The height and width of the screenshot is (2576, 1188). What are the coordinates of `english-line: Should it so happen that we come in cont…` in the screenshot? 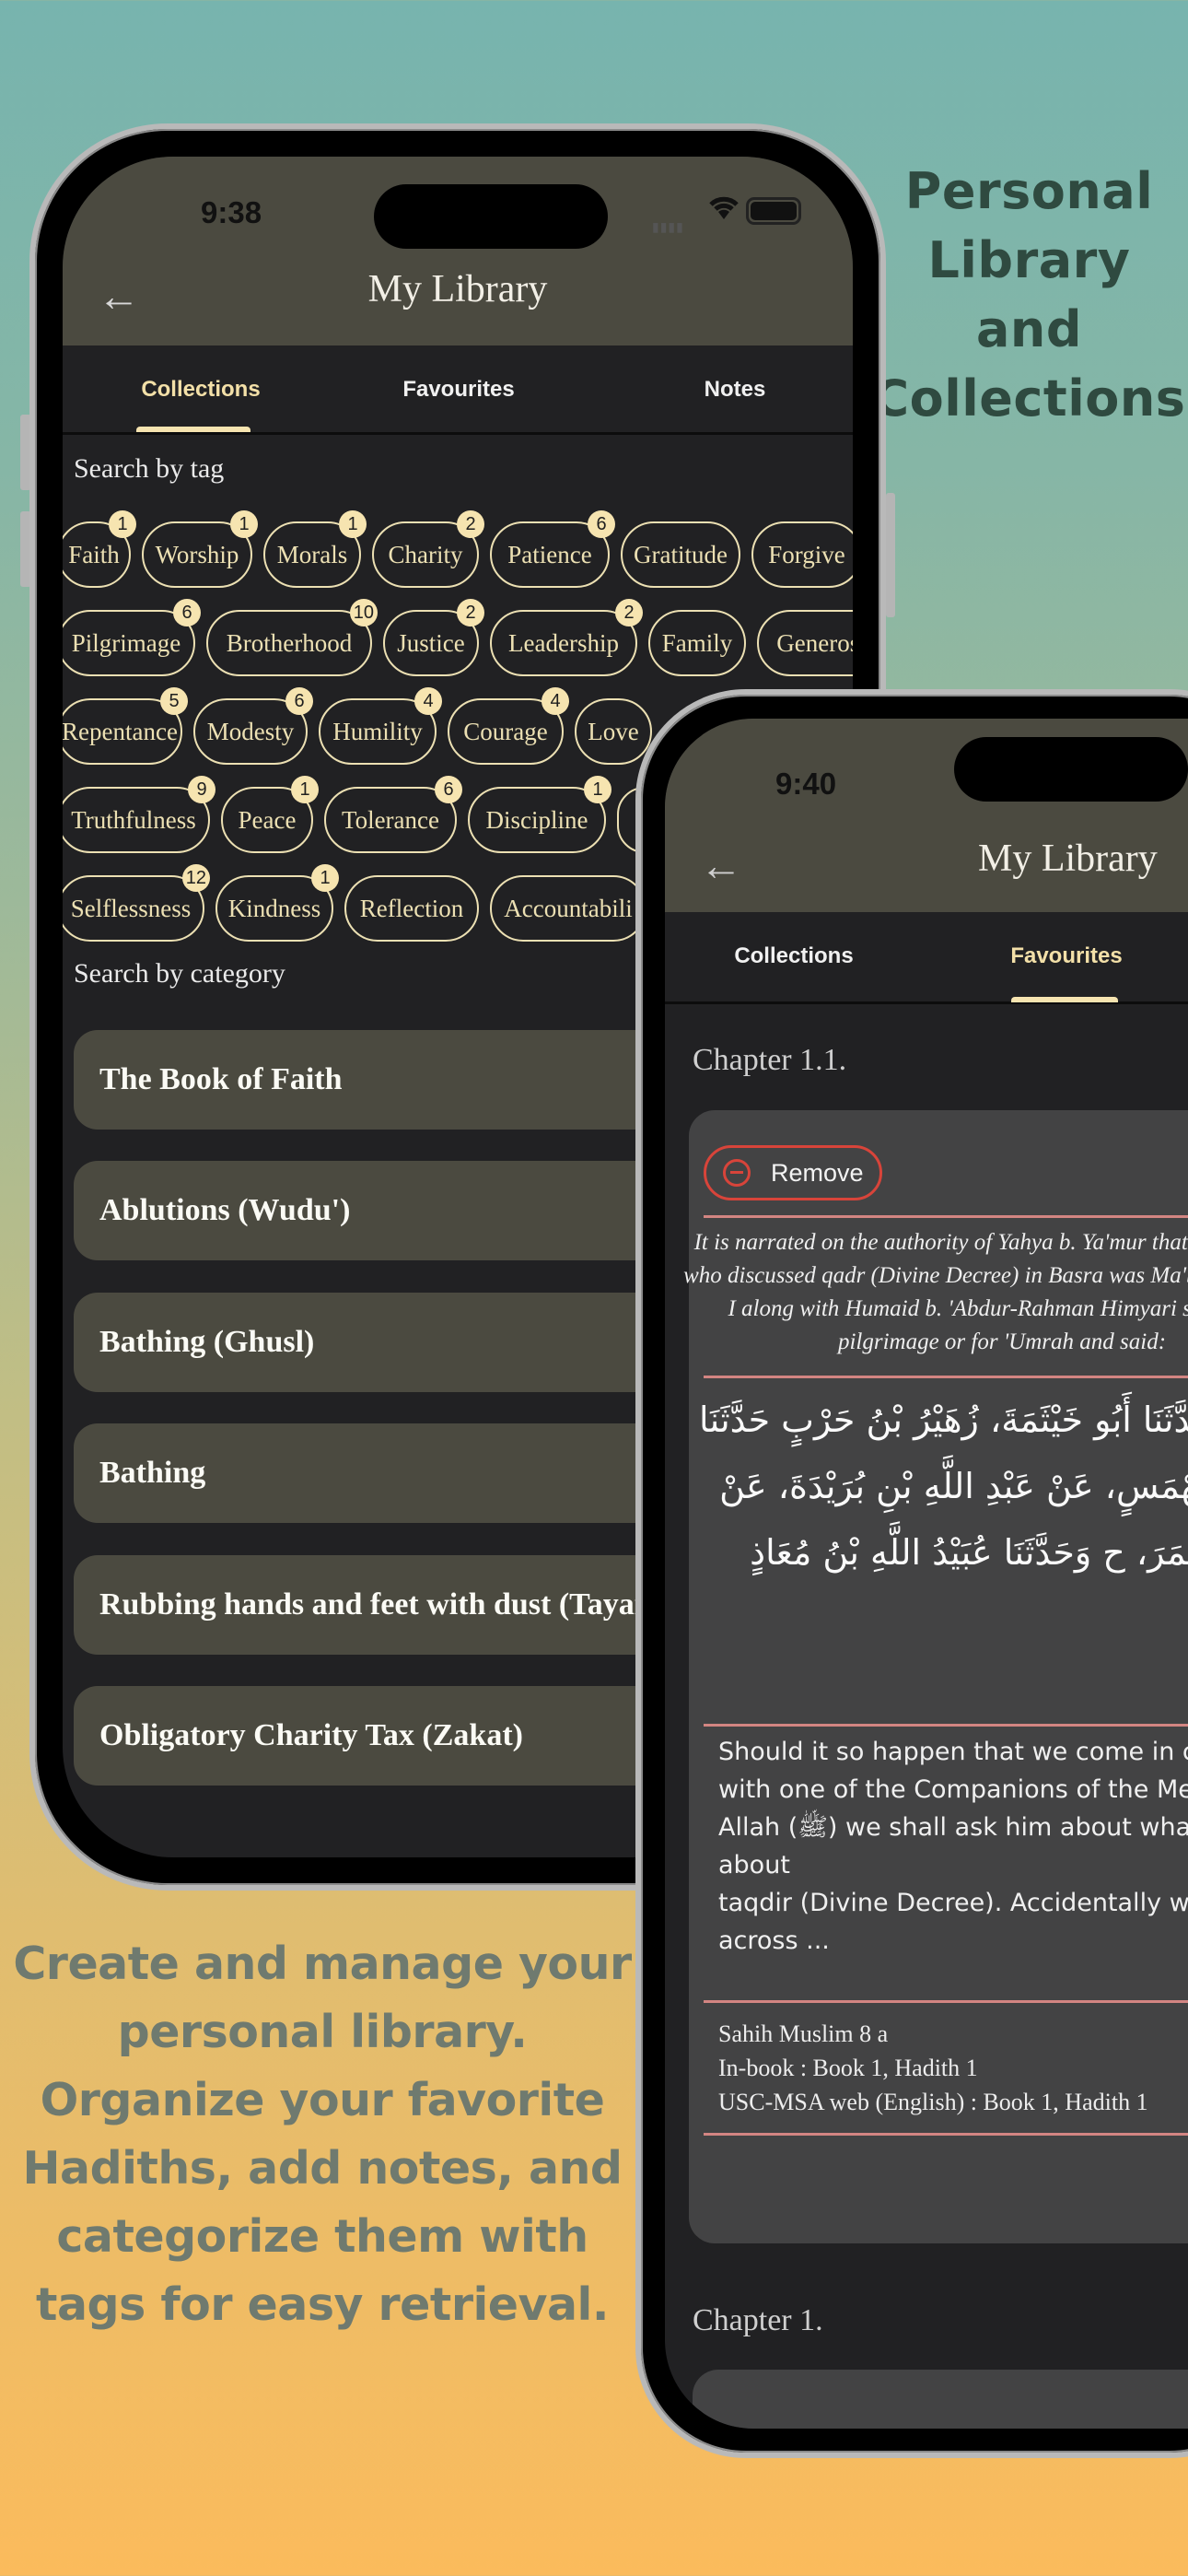 It's located at (953, 1752).